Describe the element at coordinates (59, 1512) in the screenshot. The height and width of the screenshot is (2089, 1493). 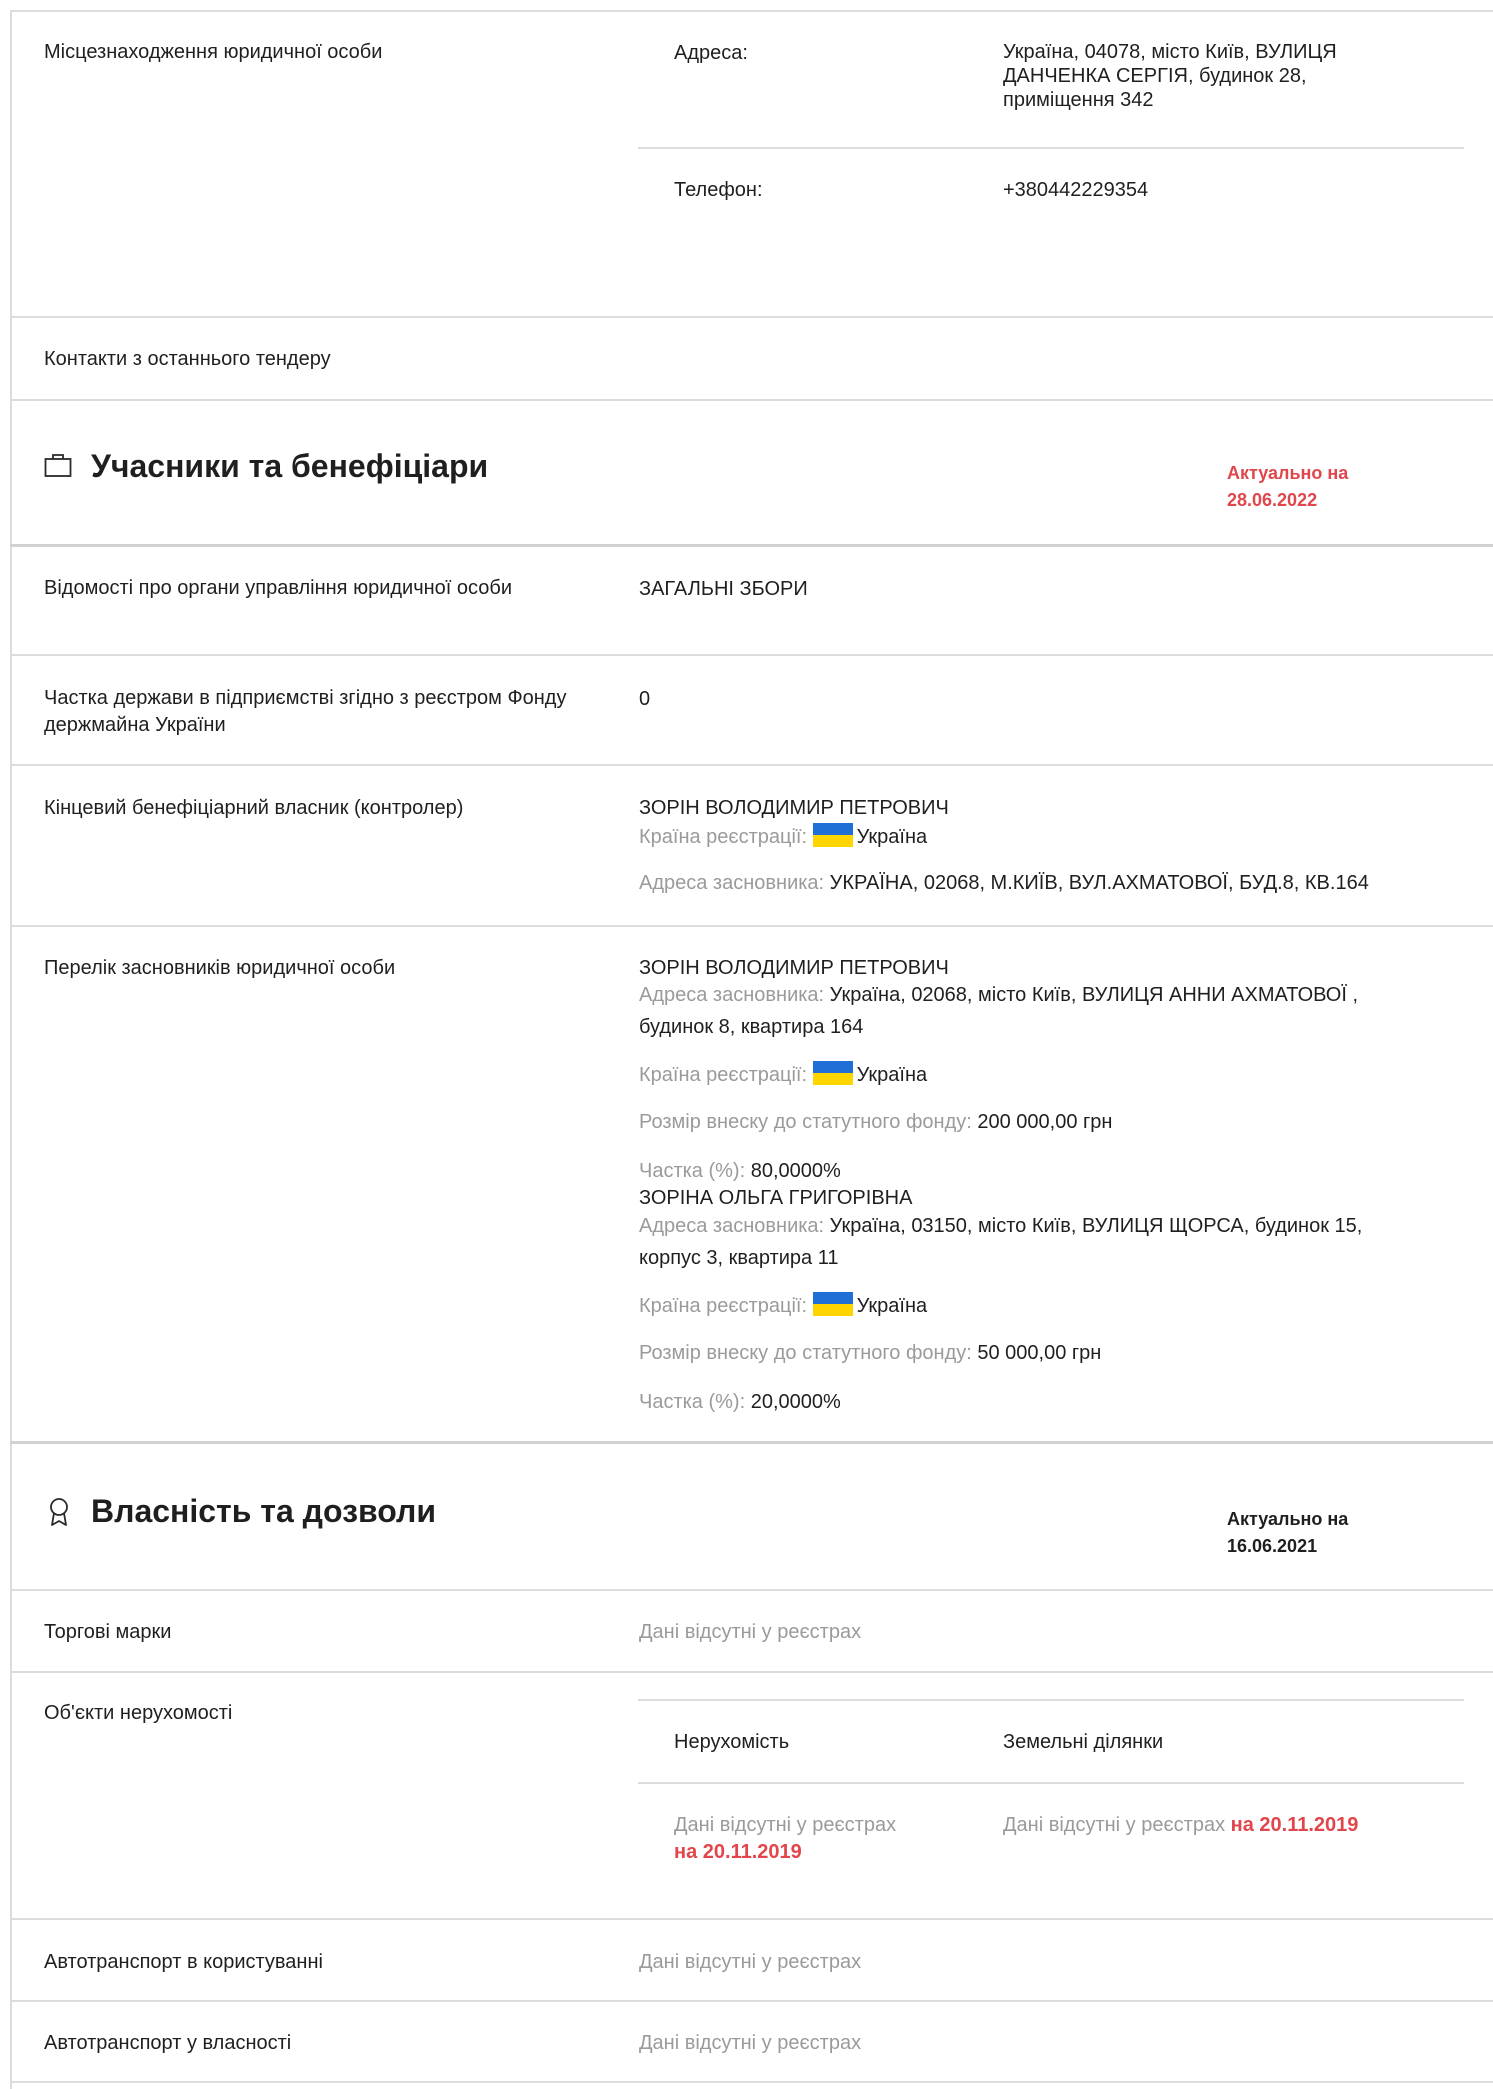
I see `award-icon` at that location.